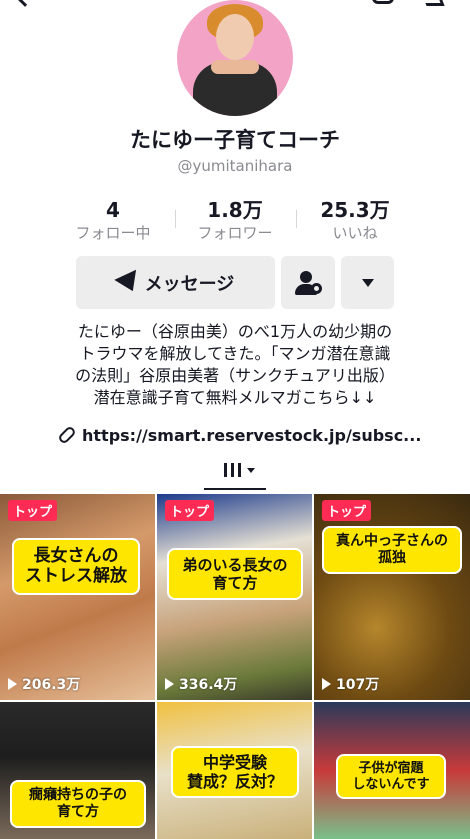  What do you see at coordinates (113, 210) in the screenshot?
I see `stat-value: 4` at bounding box center [113, 210].